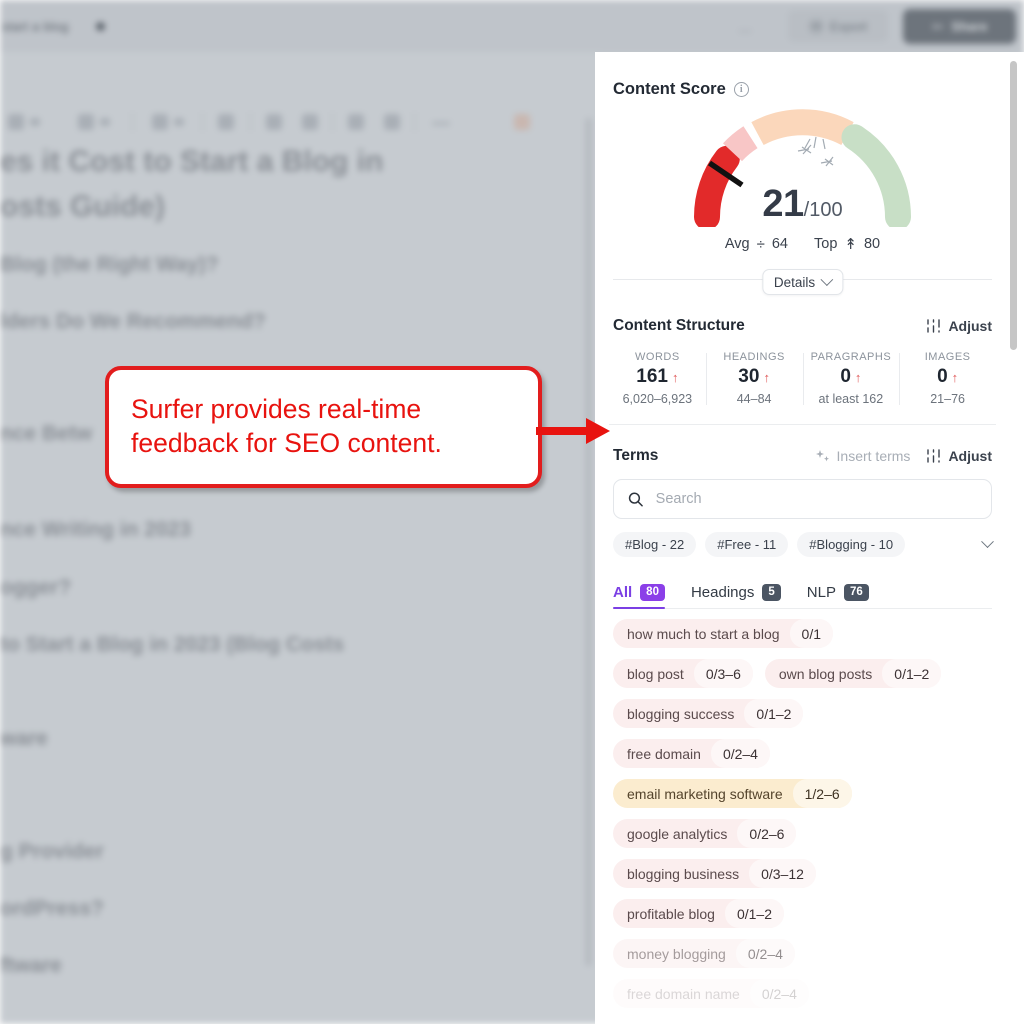  Describe the element at coordinates (35, 122) in the screenshot. I see `paragraph-style-chevron-icon` at that location.